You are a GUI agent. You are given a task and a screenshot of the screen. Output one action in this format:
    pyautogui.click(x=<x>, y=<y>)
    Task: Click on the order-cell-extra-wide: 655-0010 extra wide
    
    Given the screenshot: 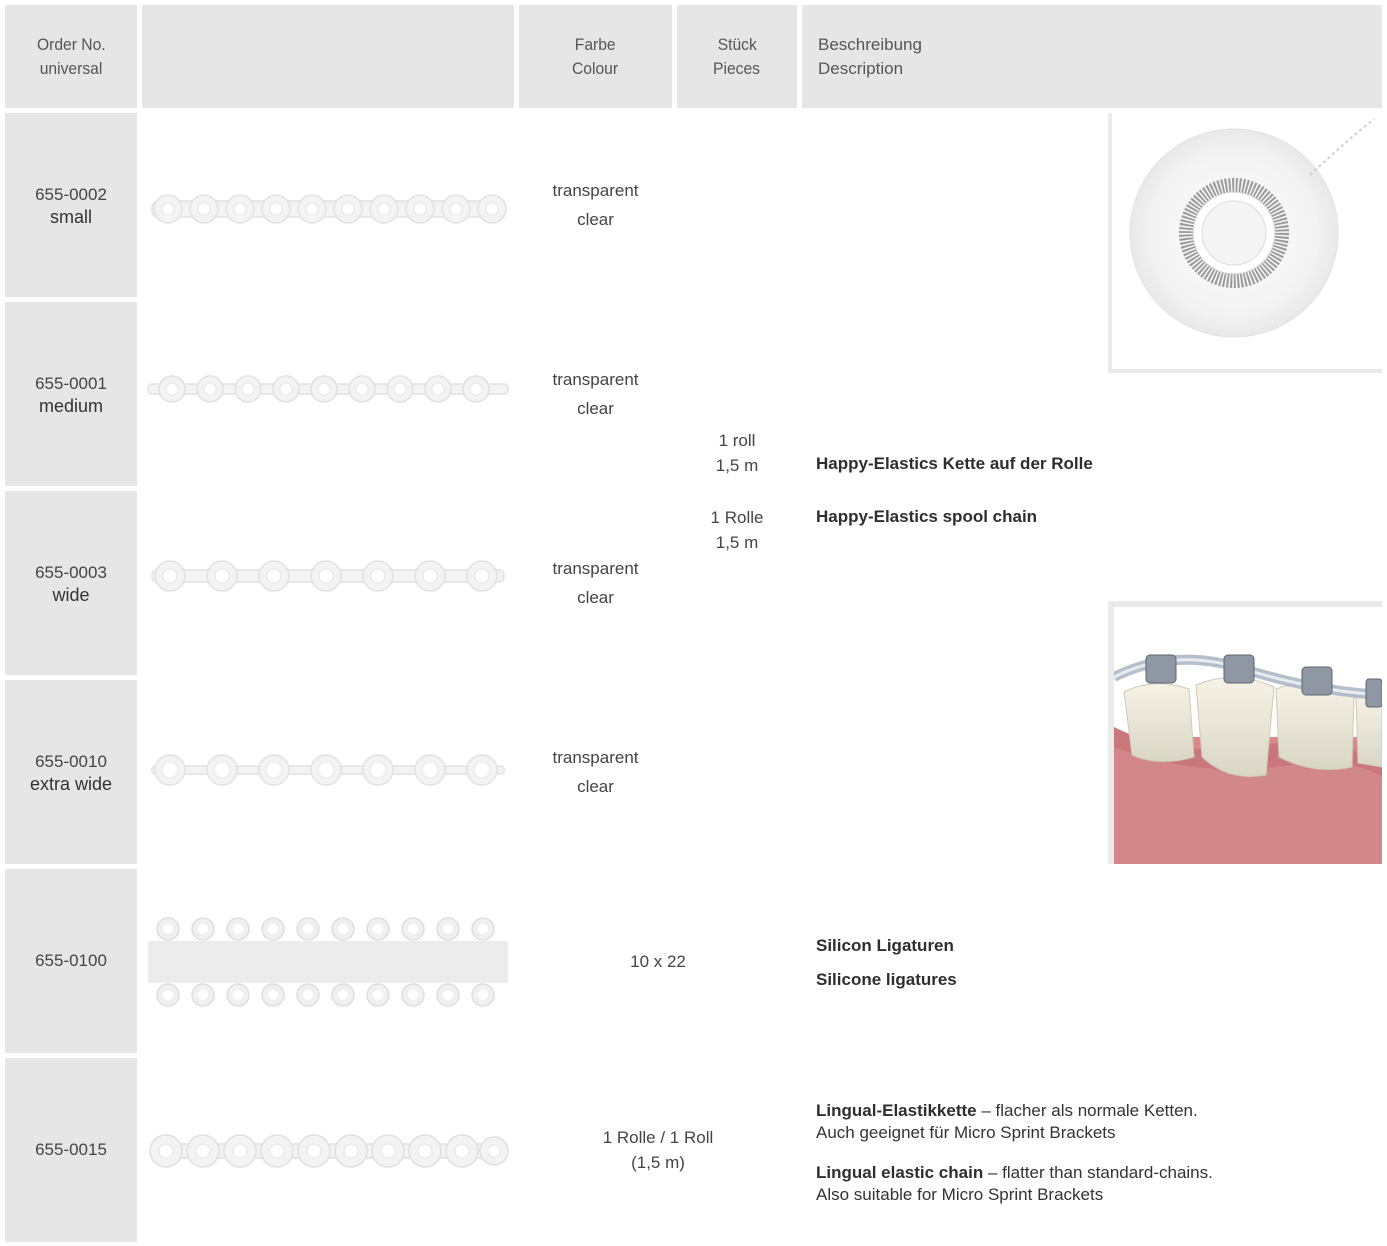 What is the action you would take?
    pyautogui.click(x=71, y=772)
    